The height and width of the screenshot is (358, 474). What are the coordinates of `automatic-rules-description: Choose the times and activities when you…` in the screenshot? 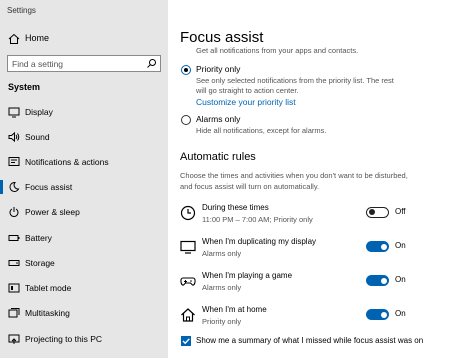 It's located at (294, 181).